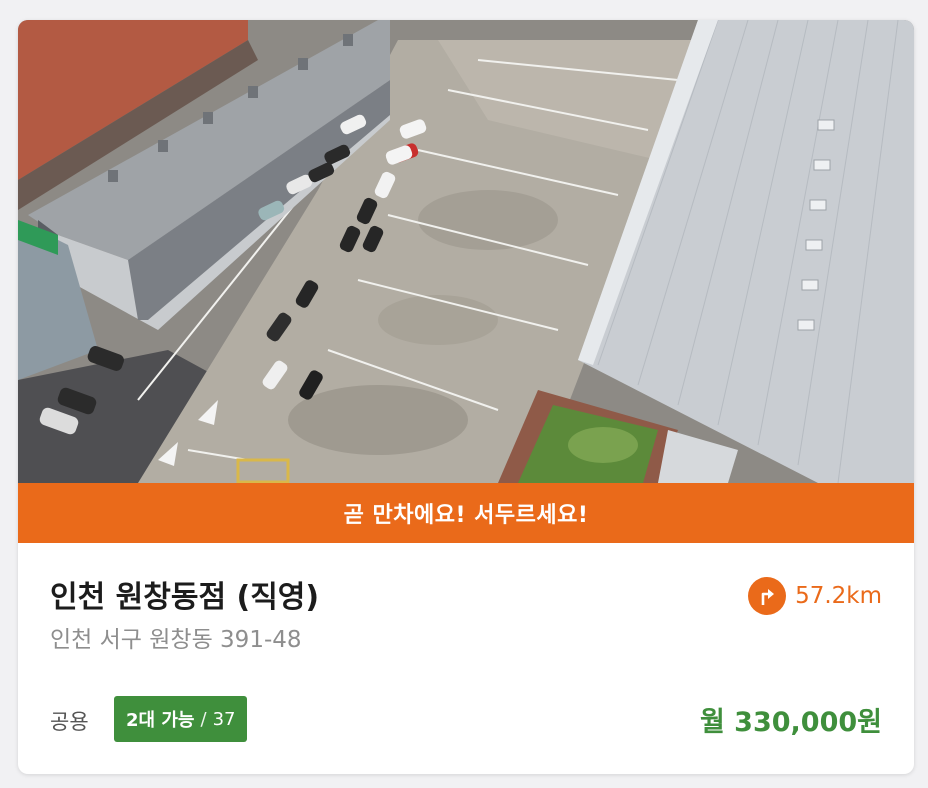  I want to click on monthly-price: 월 330,000원, so click(790, 722).